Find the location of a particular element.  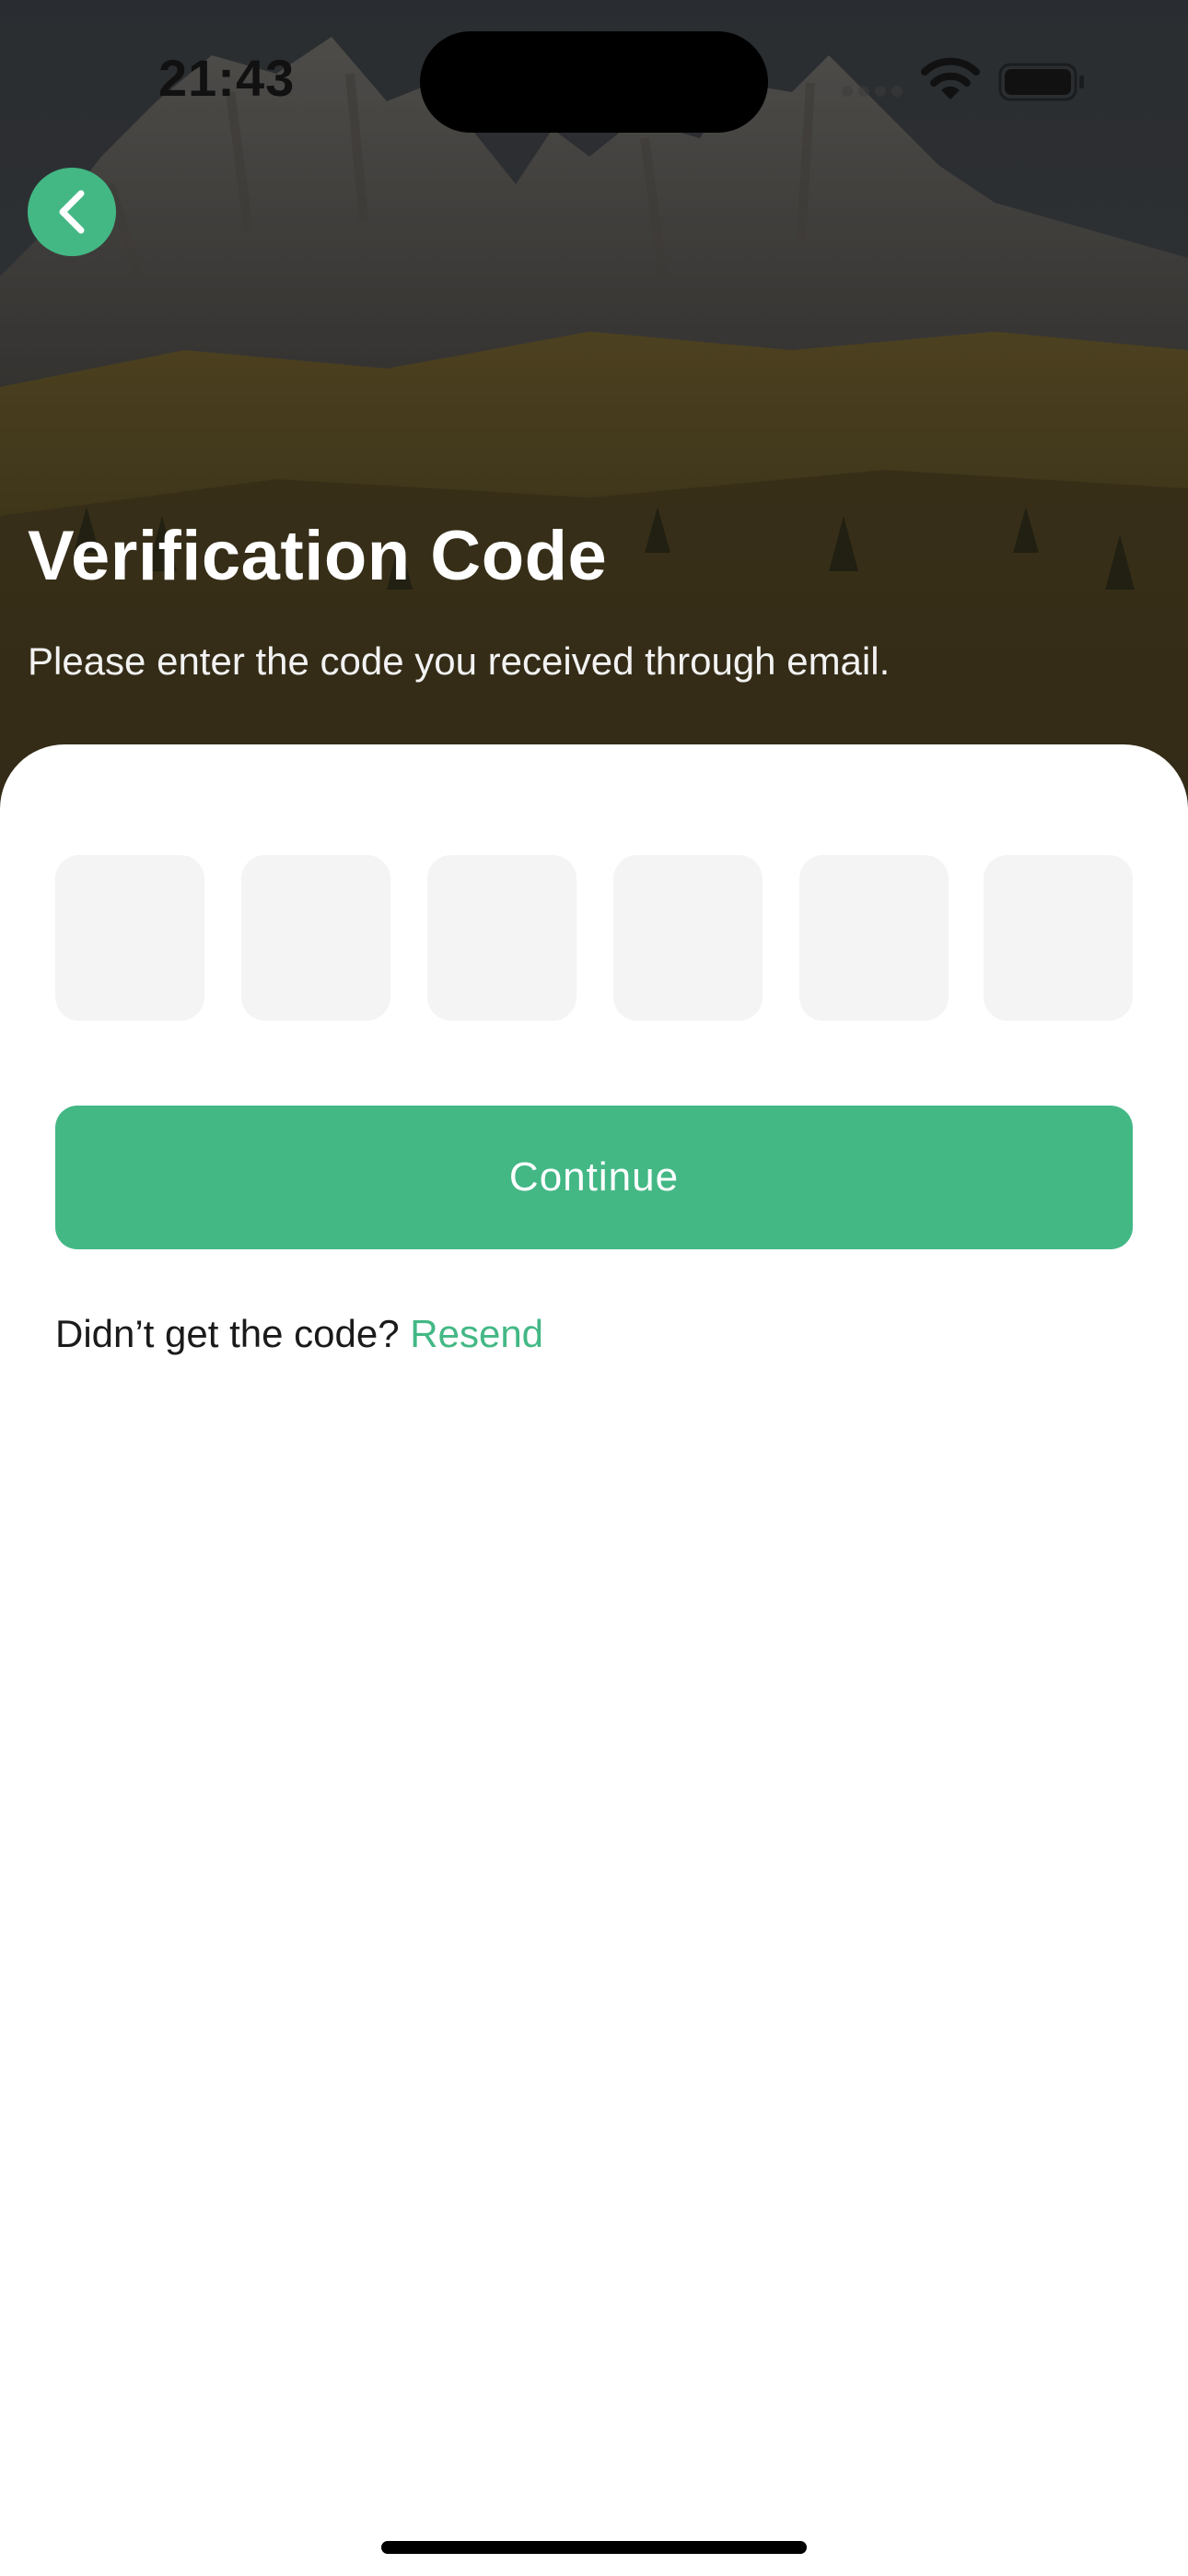

resend-row: Didn’t get the code? Resend is located at coordinates (299, 1334).